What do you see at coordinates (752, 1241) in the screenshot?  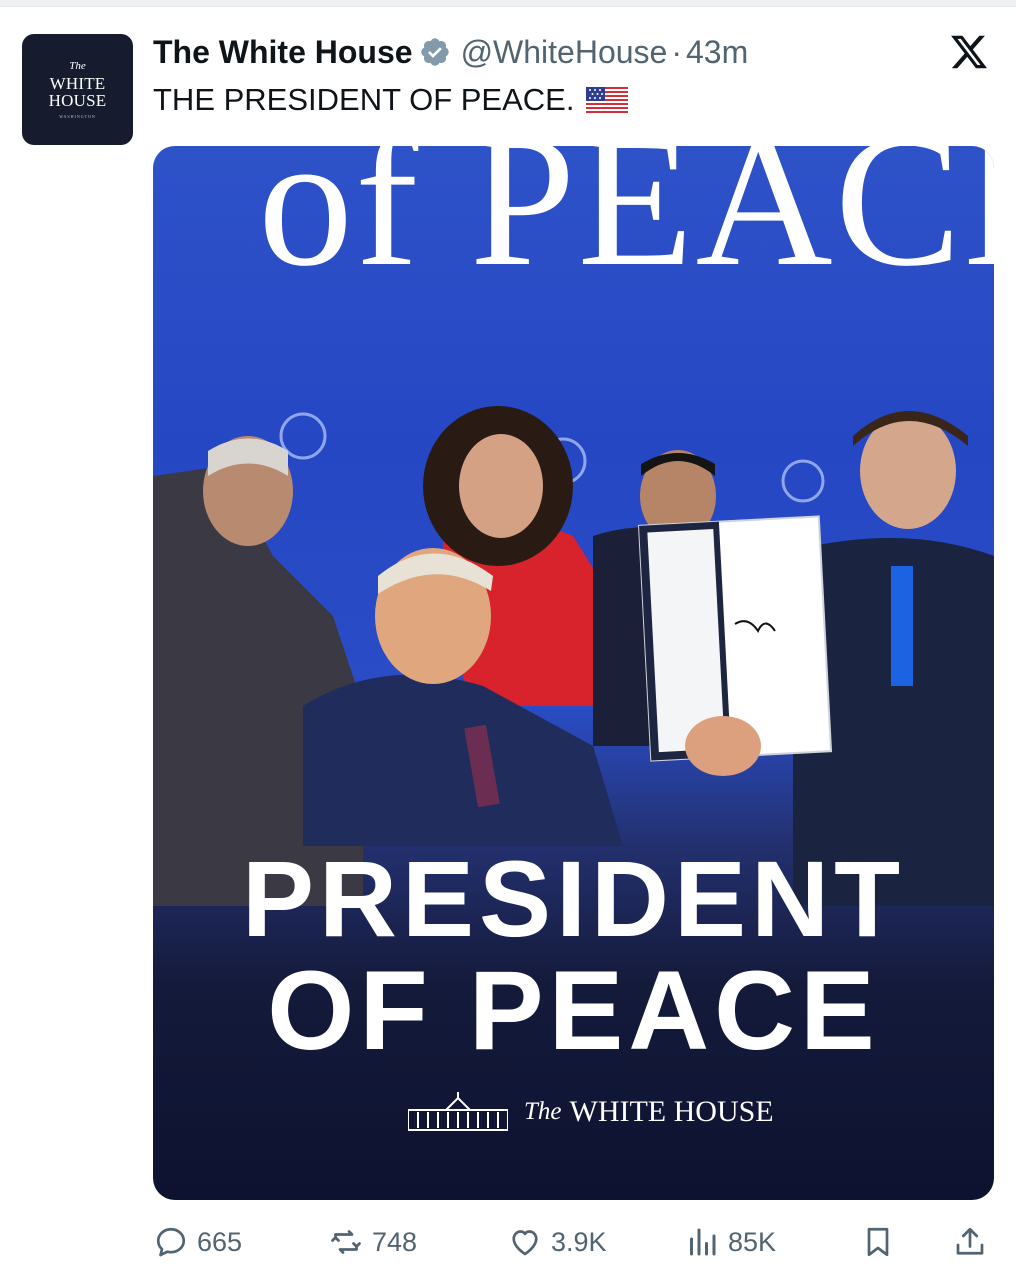 I see `views-count: 85K` at bounding box center [752, 1241].